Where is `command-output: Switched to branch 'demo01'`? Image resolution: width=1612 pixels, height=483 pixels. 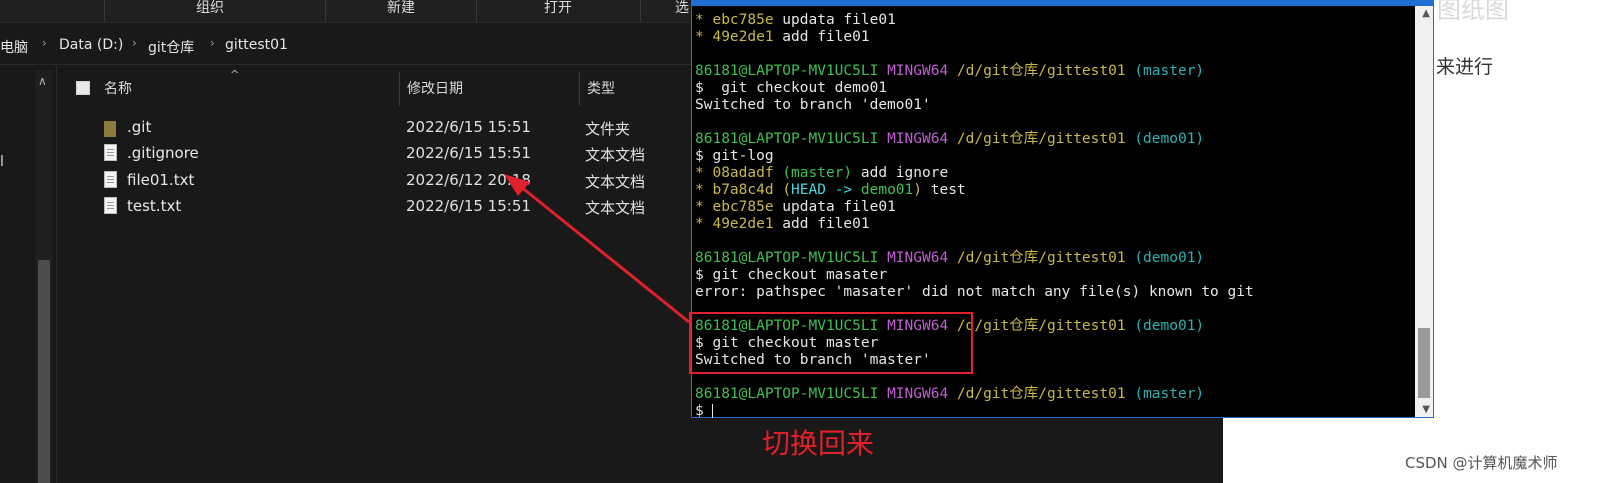
command-output: Switched to branch 'demo01' is located at coordinates (813, 105).